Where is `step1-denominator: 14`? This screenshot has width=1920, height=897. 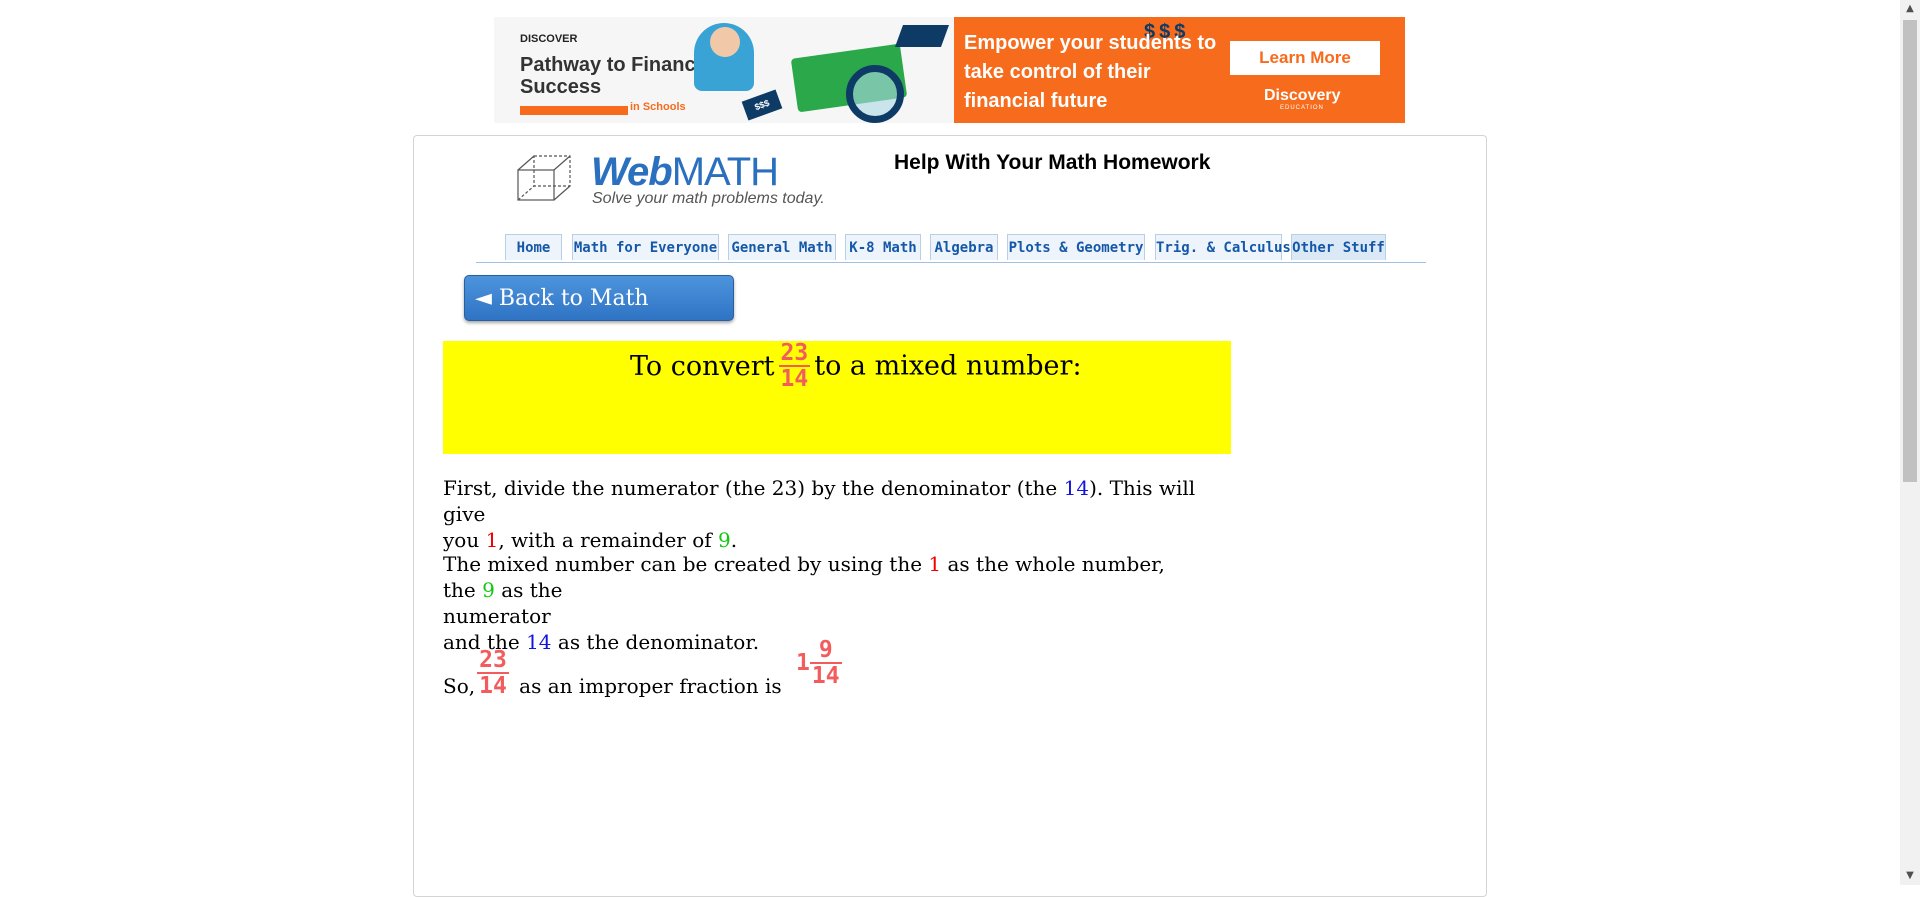 step1-denominator: 14 is located at coordinates (1076, 488).